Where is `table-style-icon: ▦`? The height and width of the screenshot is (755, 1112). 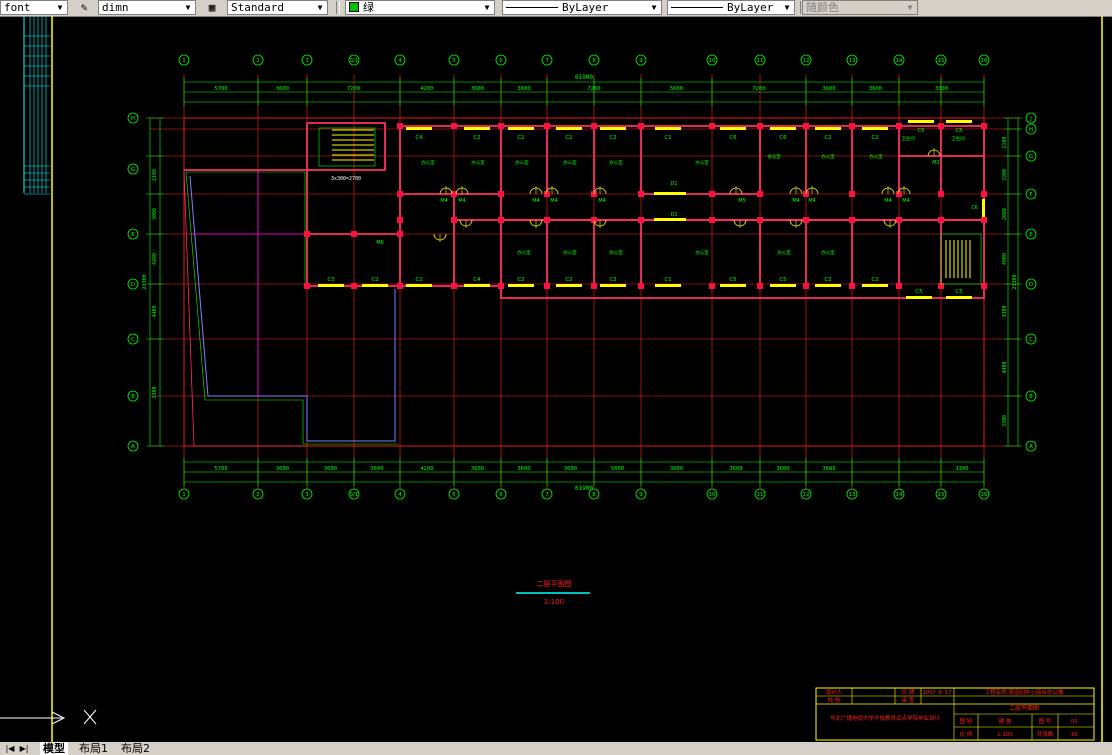 table-style-icon: ▦ is located at coordinates (212, 7).